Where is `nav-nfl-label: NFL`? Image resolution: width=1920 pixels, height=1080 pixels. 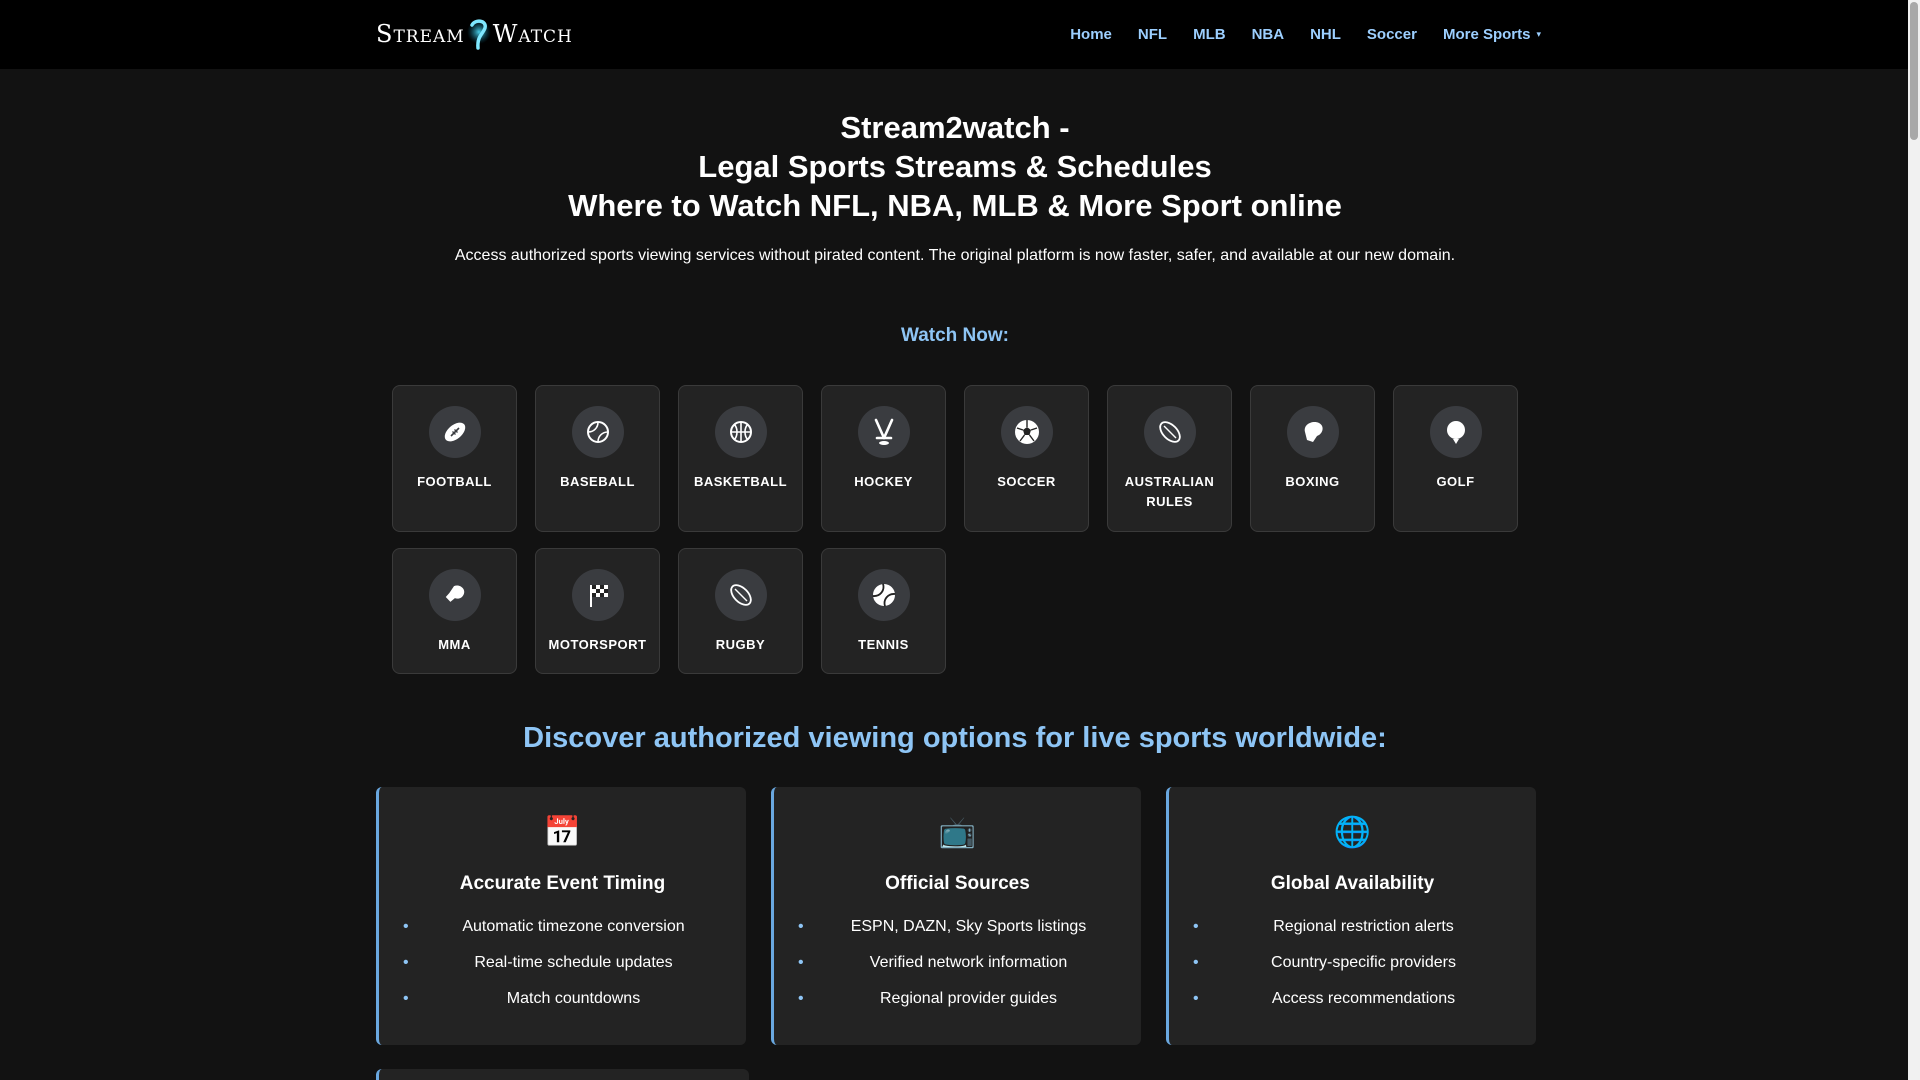
nav-nfl-label: NFL is located at coordinates (1152, 34).